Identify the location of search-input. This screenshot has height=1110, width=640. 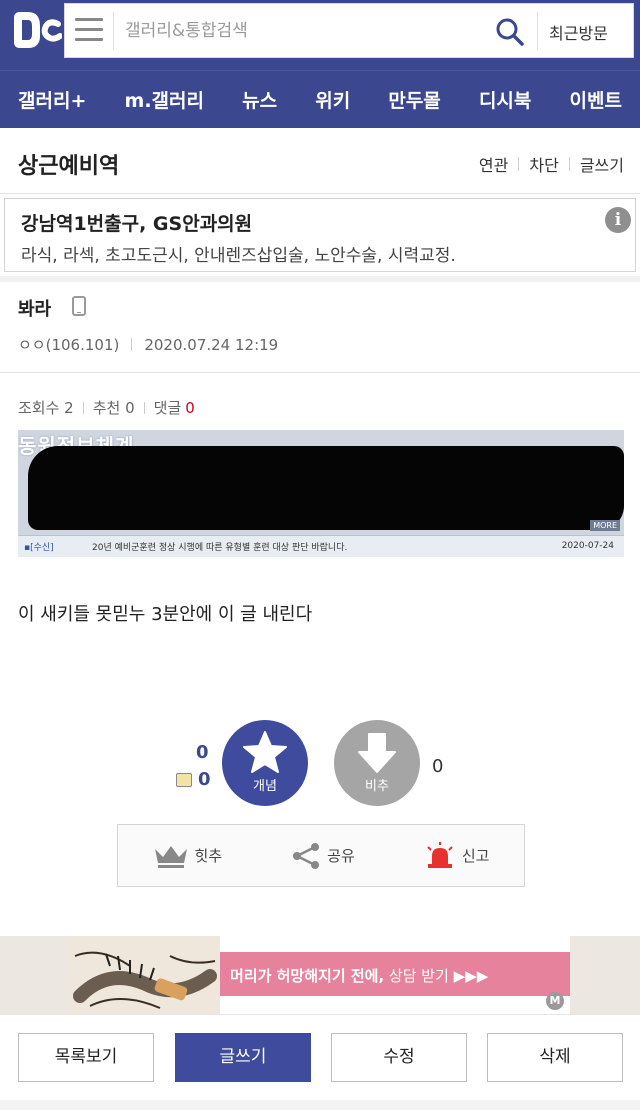
(305, 31).